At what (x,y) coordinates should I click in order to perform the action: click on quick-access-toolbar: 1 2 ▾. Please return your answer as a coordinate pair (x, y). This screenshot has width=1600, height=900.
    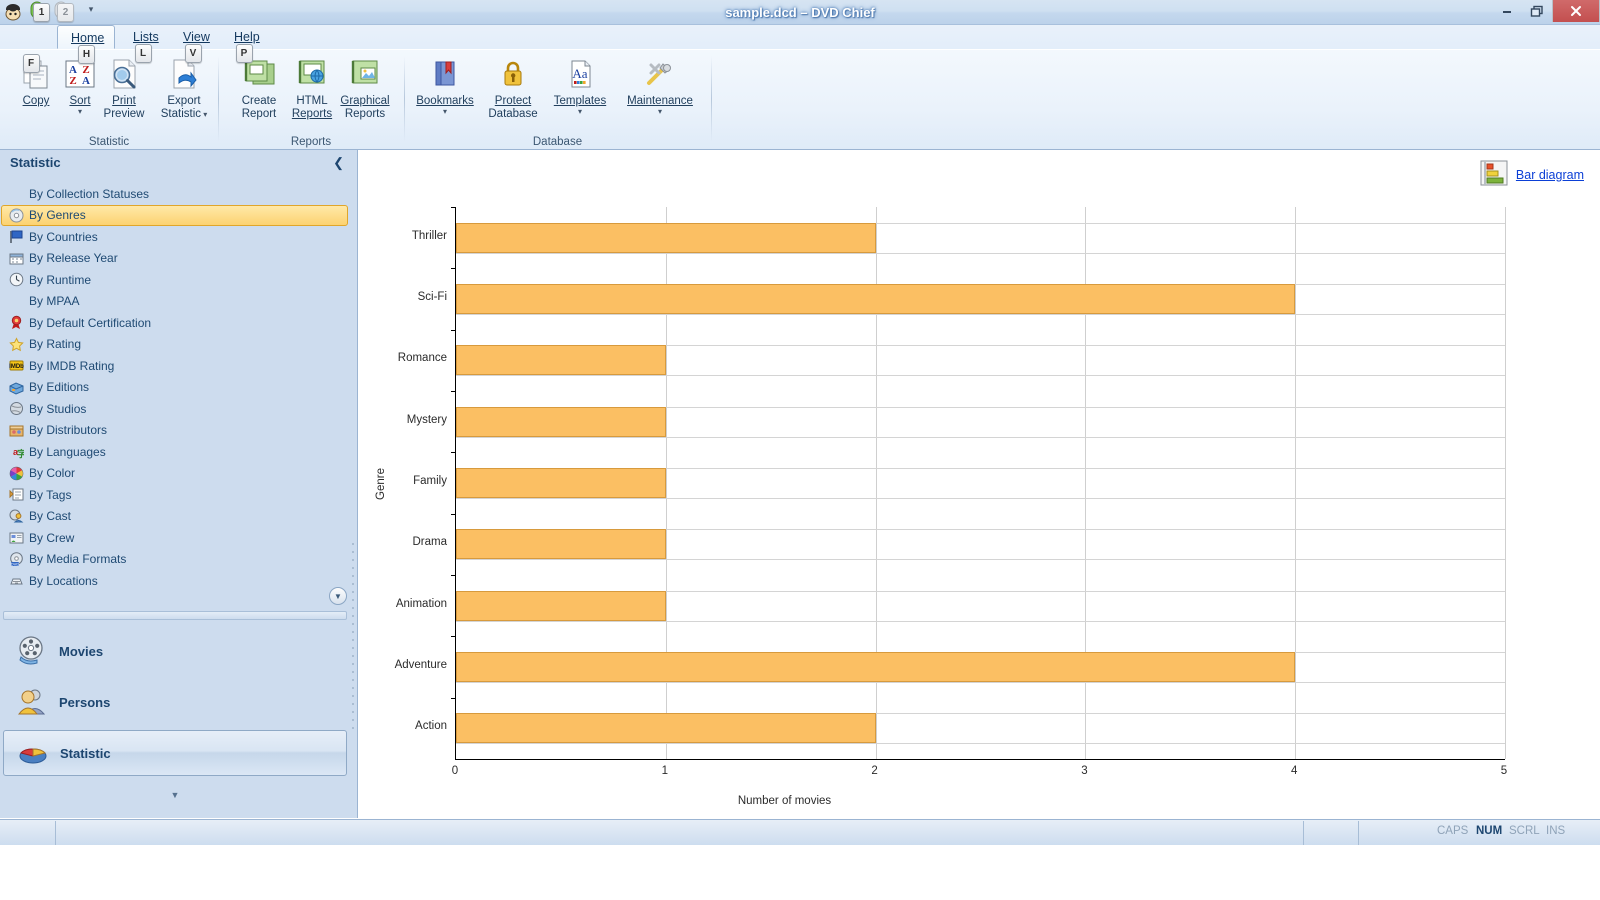
    Looking at the image, I should click on (47, 14).